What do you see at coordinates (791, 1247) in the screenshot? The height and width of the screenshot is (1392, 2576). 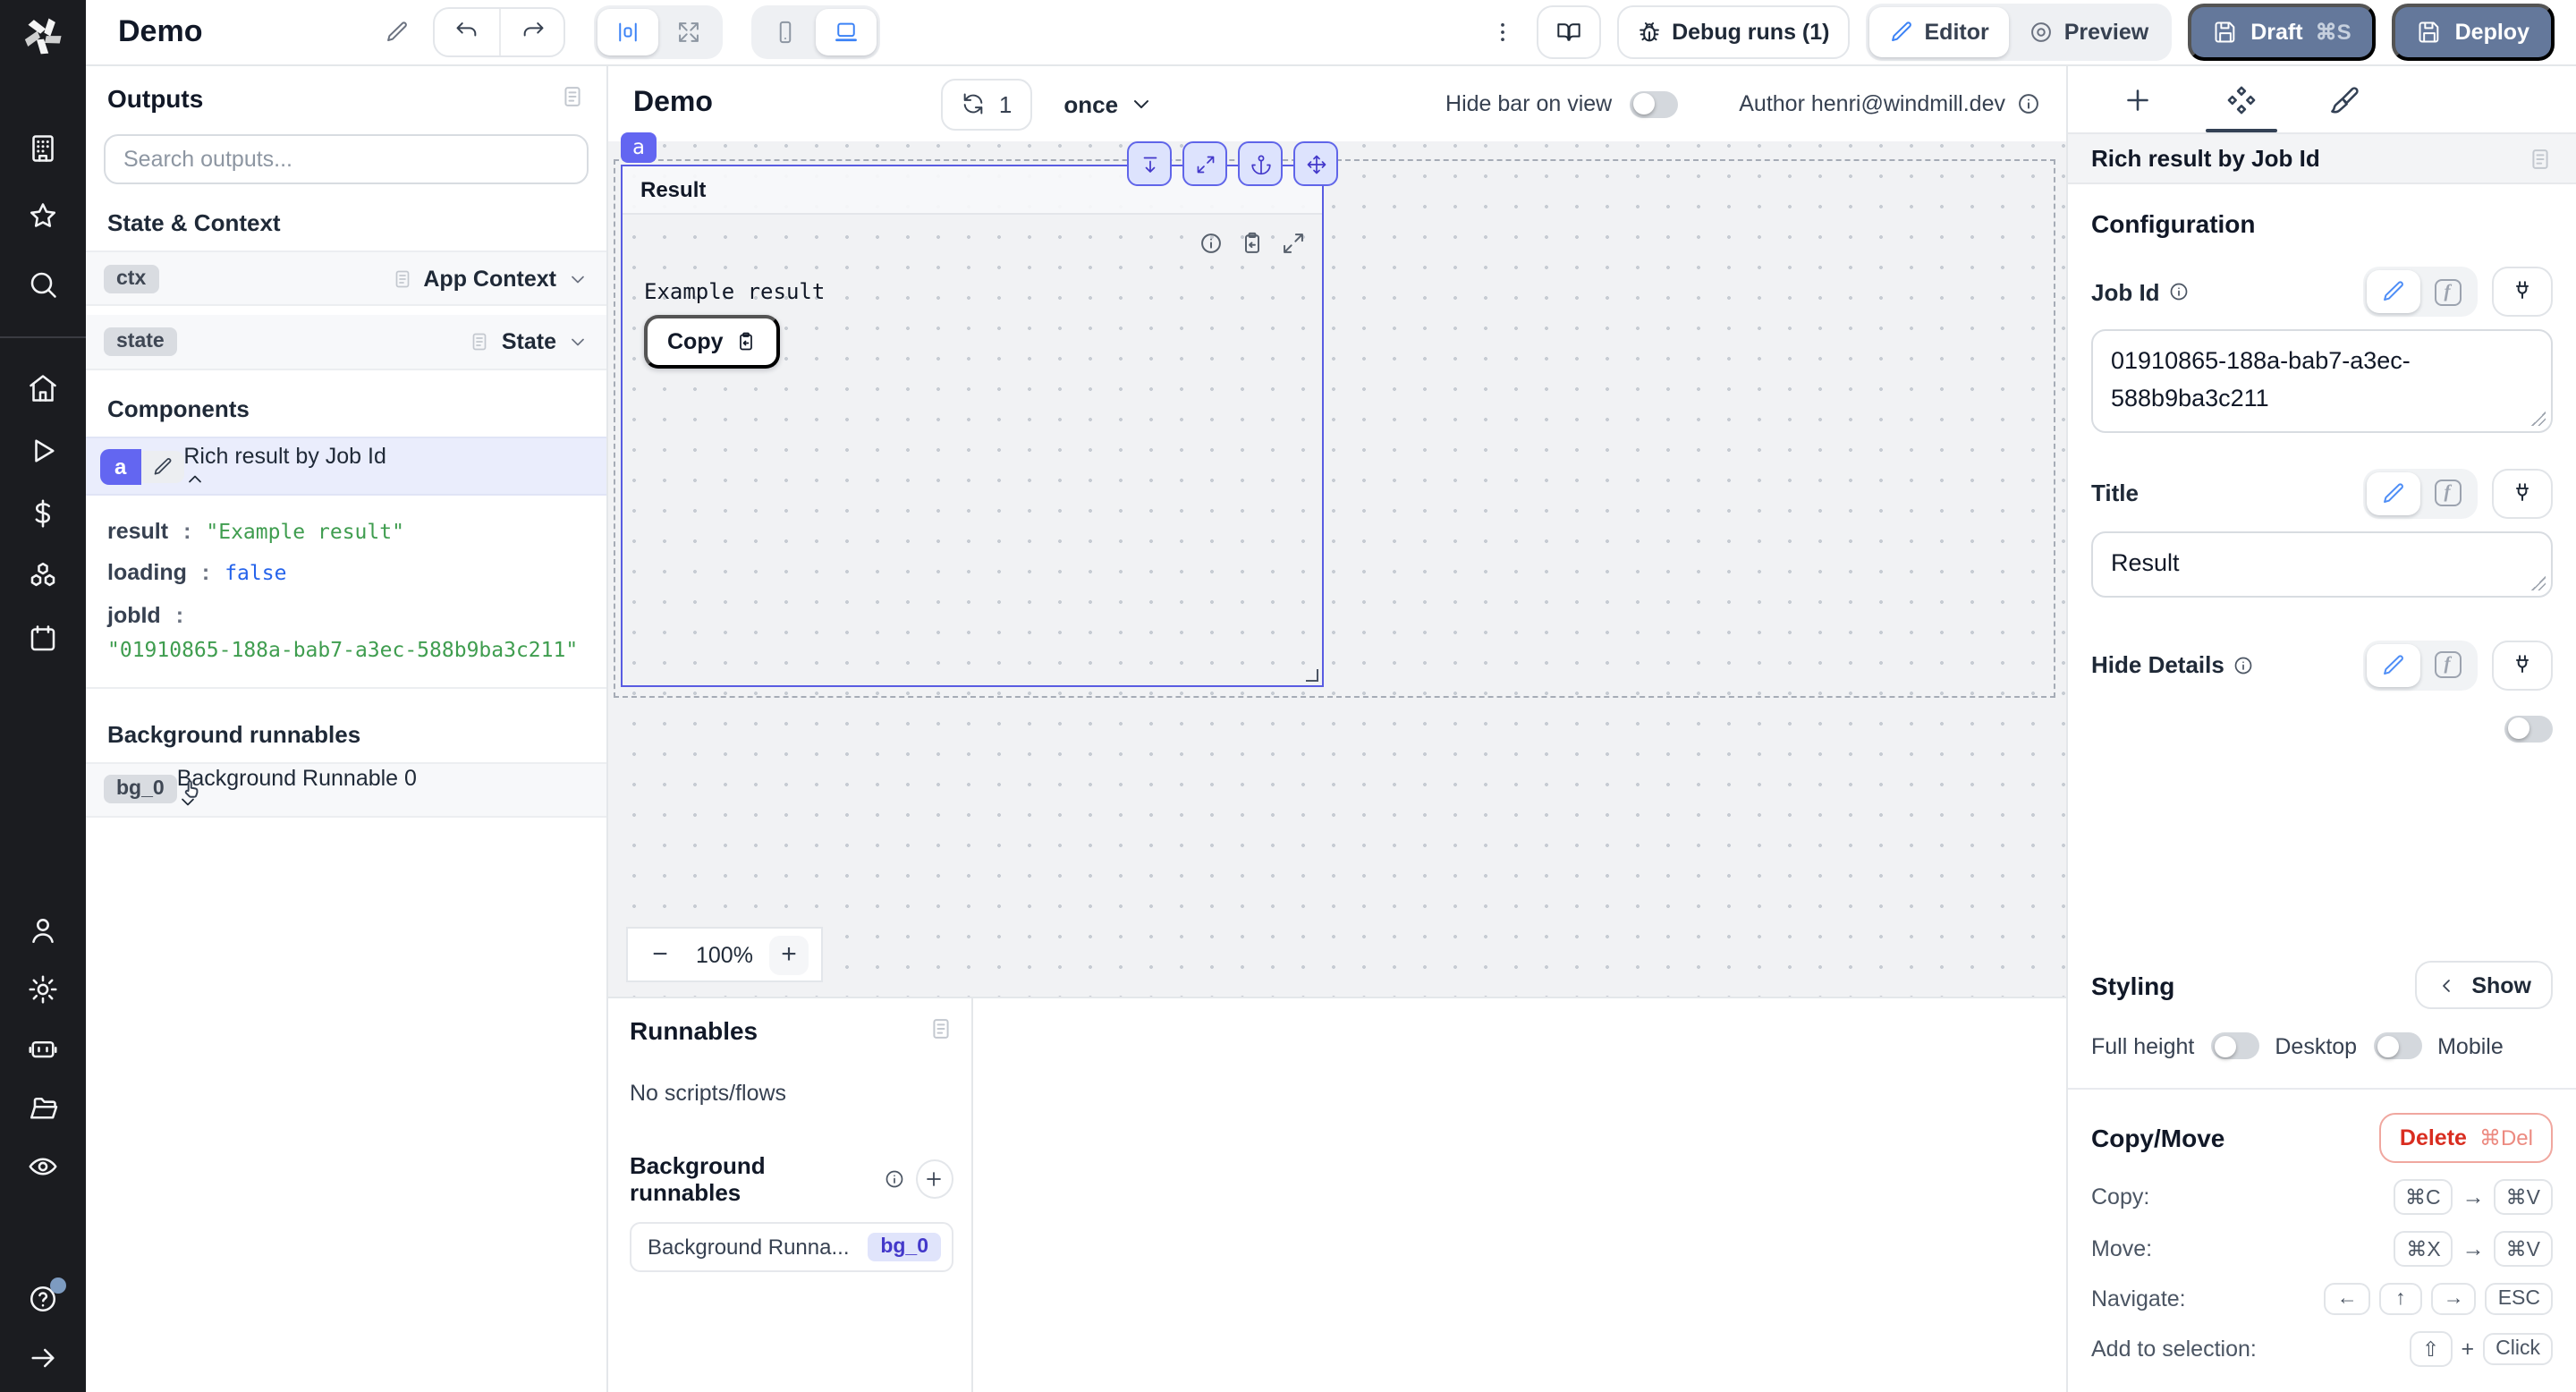 I see `background-runnable-item: Background Runna... bg_0` at bounding box center [791, 1247].